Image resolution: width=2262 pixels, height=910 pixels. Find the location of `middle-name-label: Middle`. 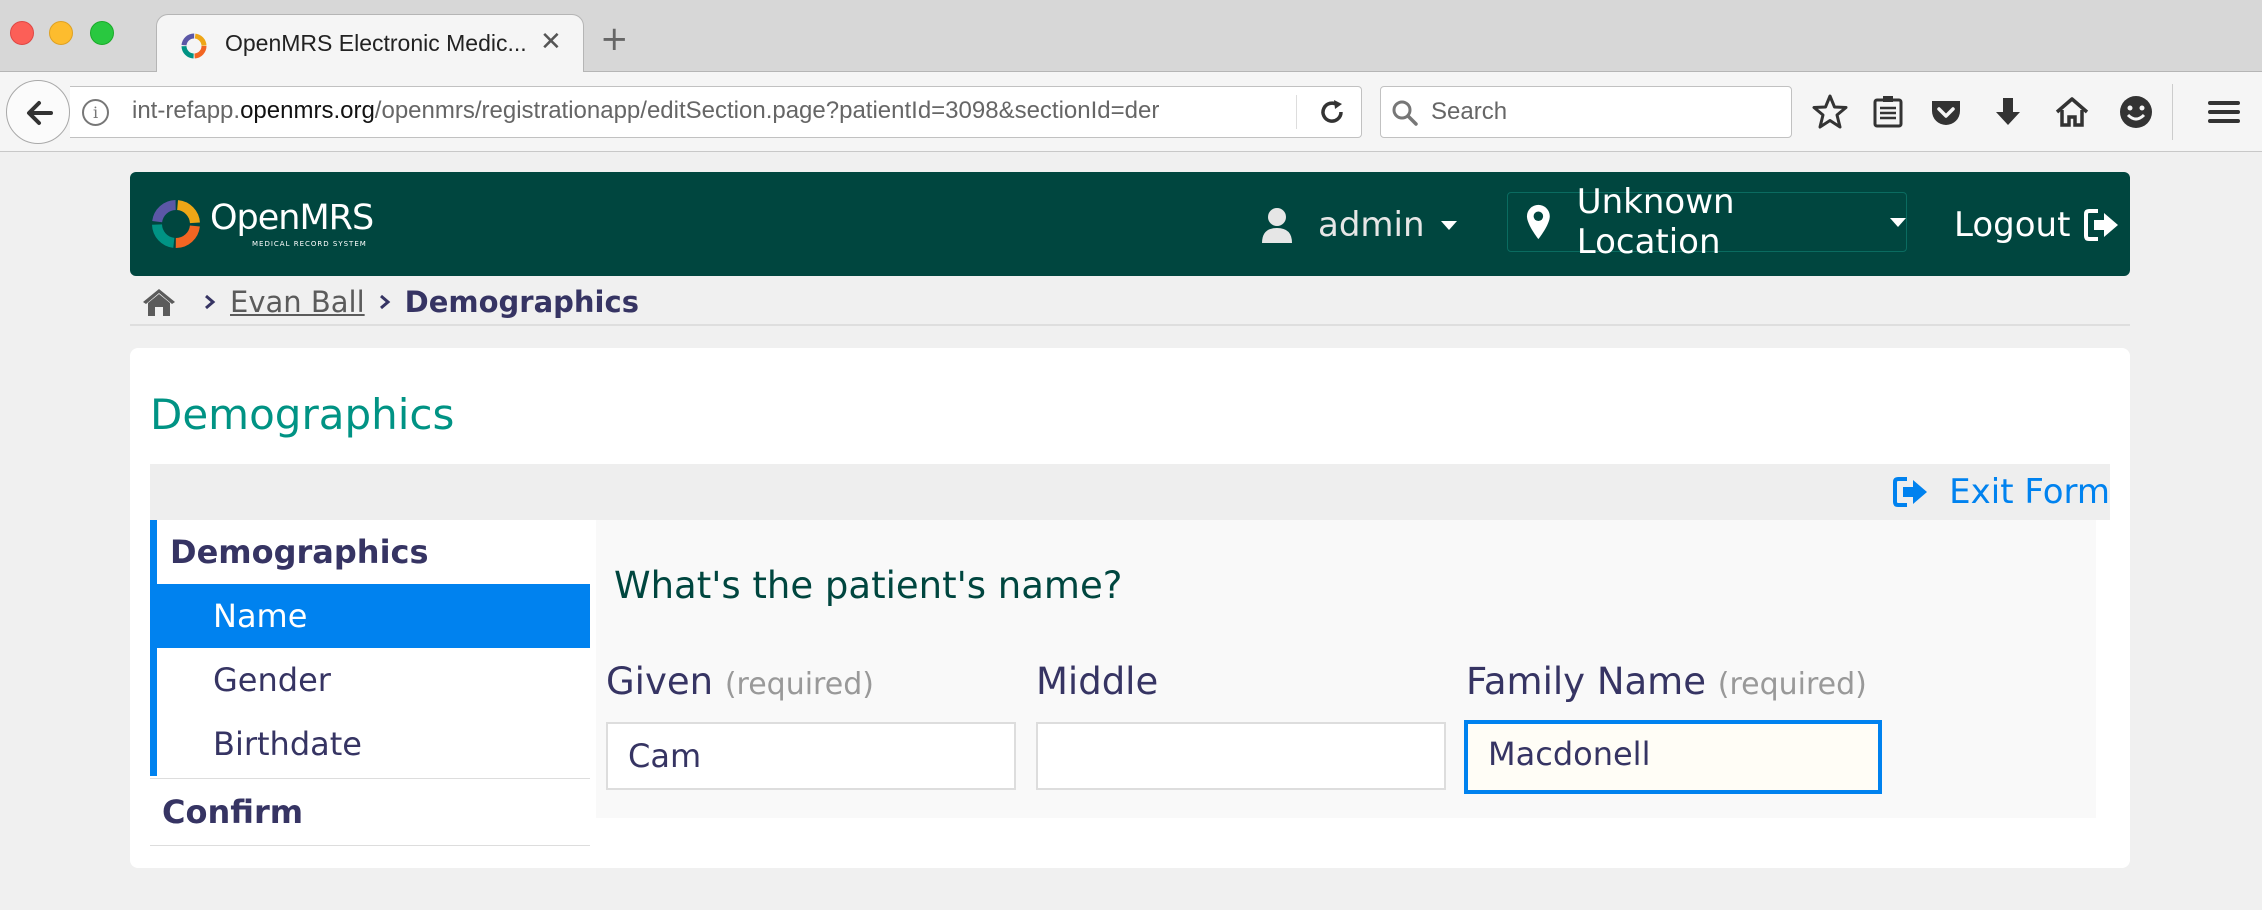

middle-name-label: Middle is located at coordinates (1097, 681).